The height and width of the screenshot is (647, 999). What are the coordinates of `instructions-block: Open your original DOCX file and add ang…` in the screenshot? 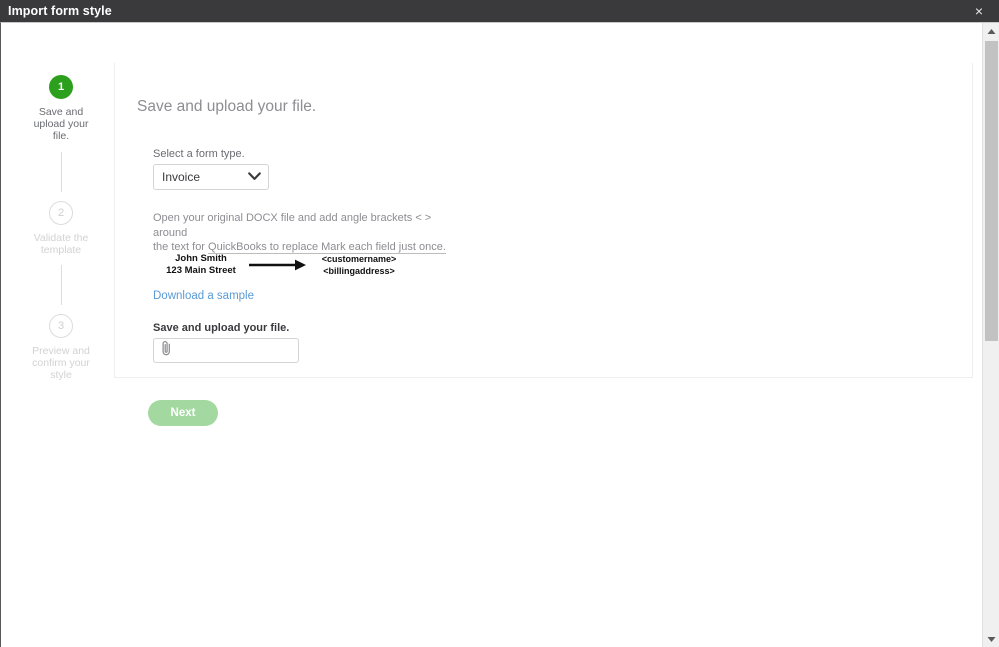 It's located at (303, 233).